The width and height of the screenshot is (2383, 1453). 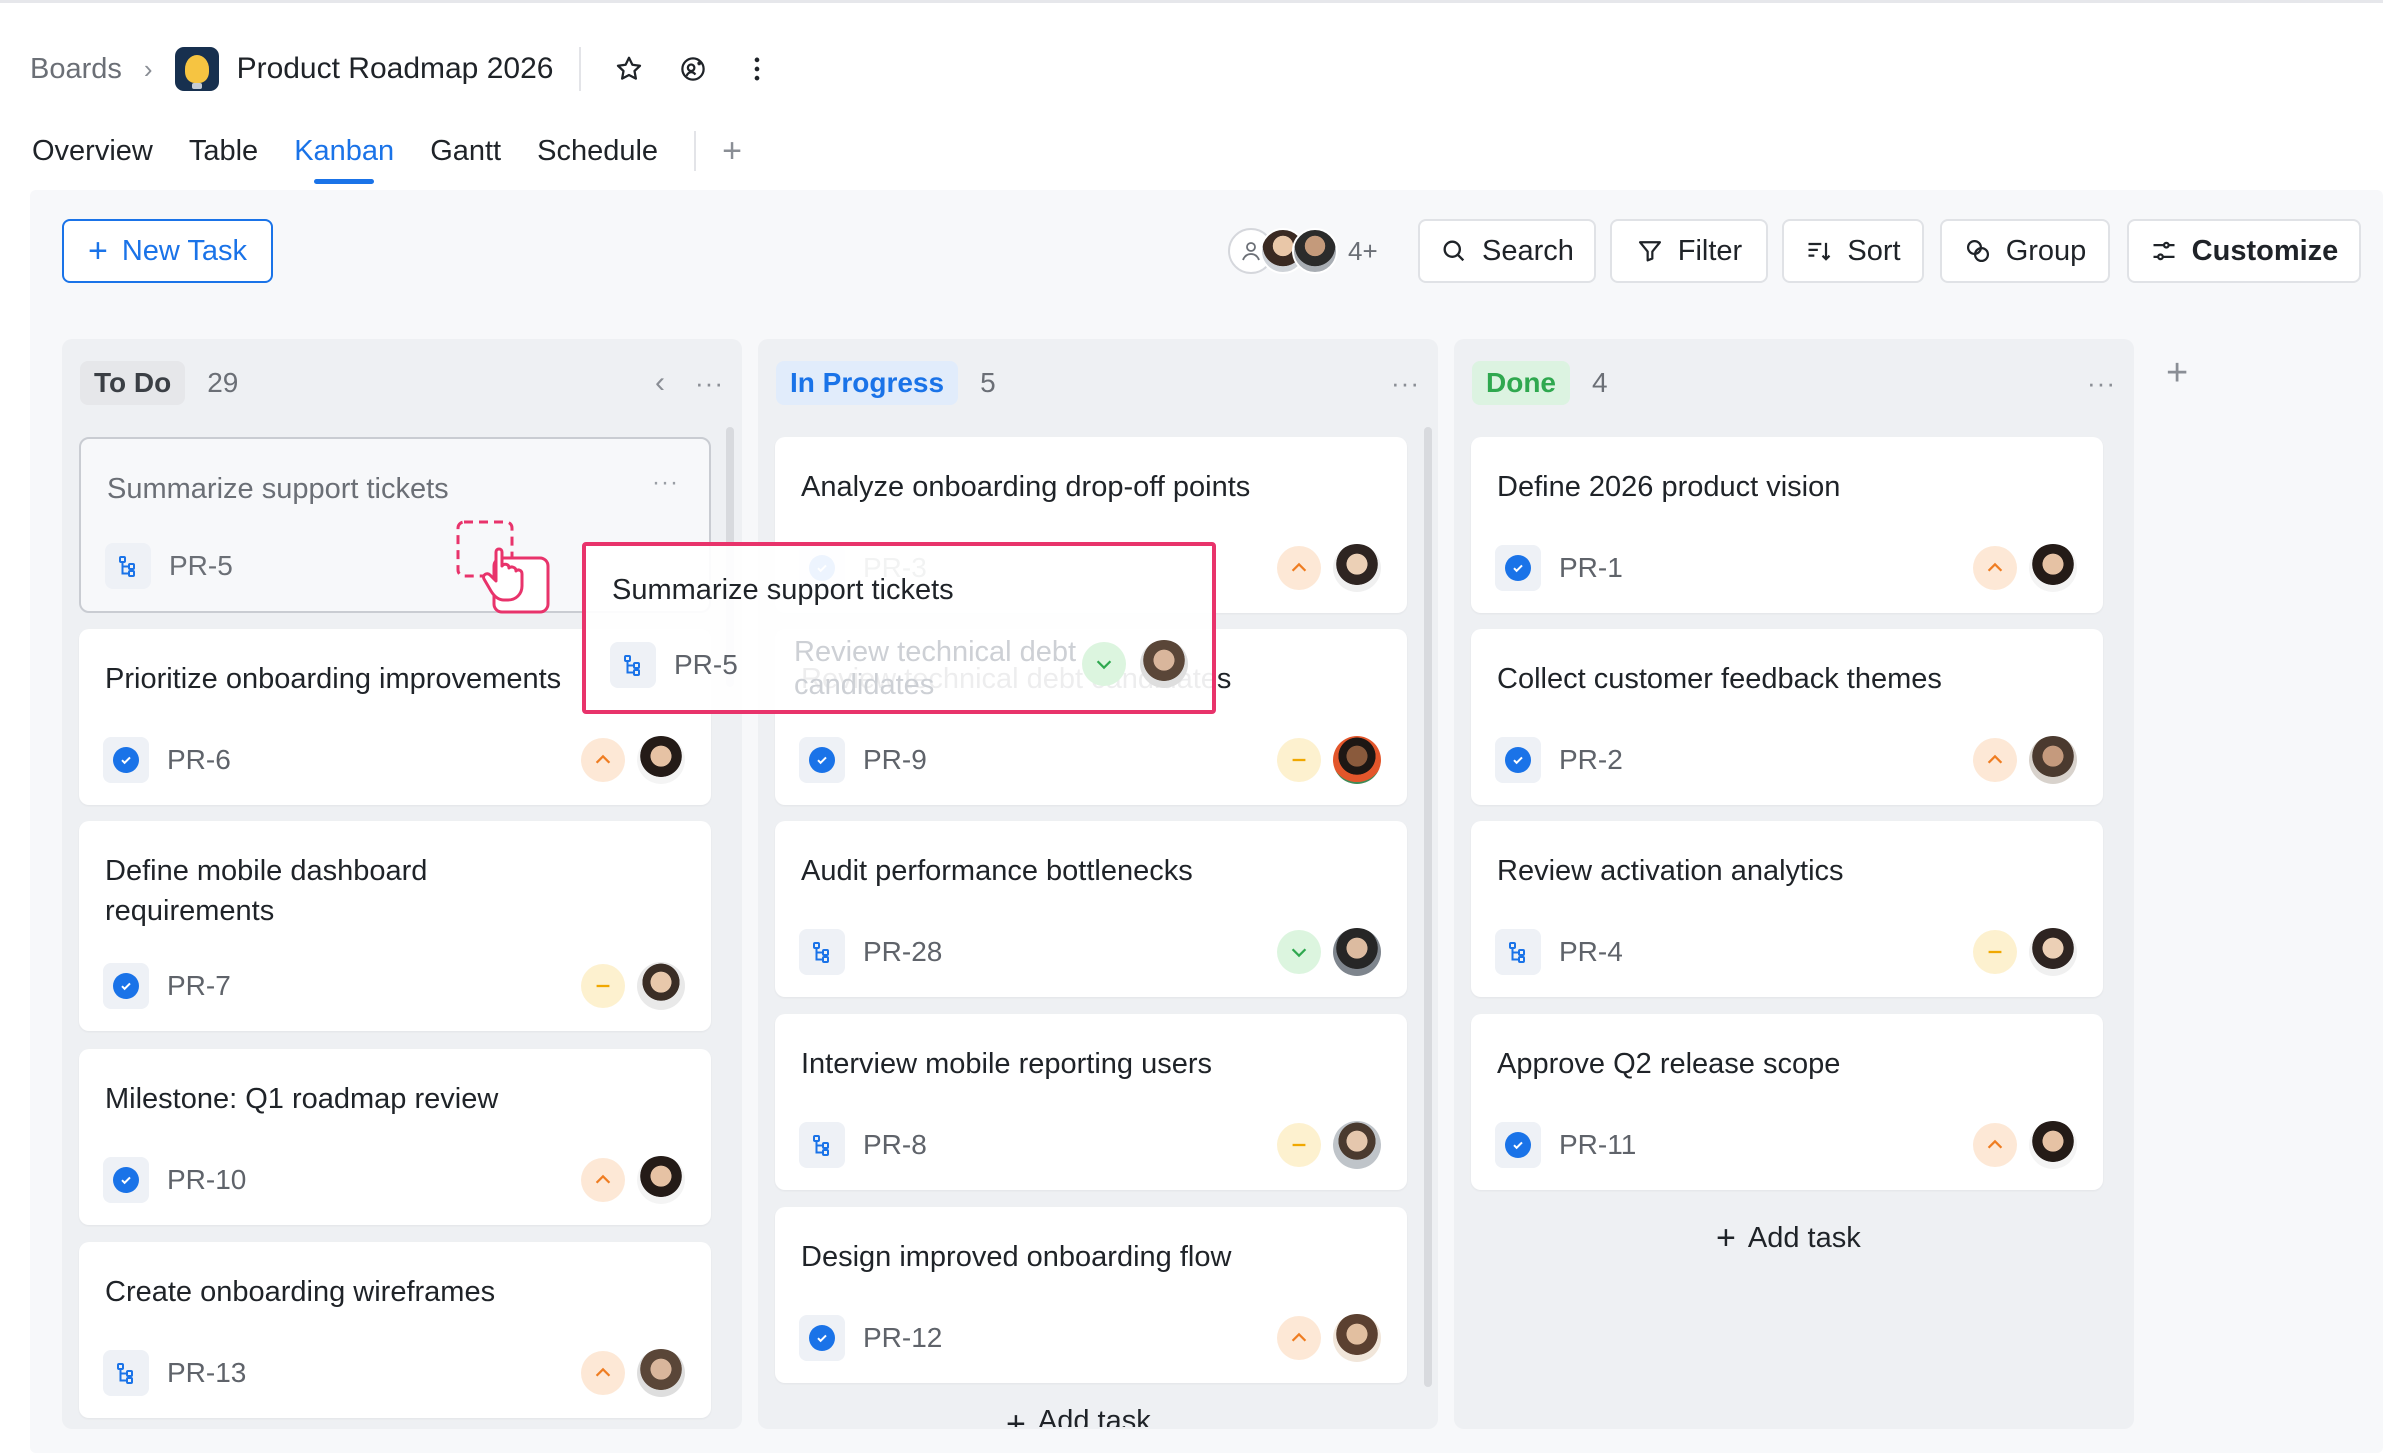 What do you see at coordinates (1719, 679) in the screenshot?
I see `card-title: Collect customer feedback themes` at bounding box center [1719, 679].